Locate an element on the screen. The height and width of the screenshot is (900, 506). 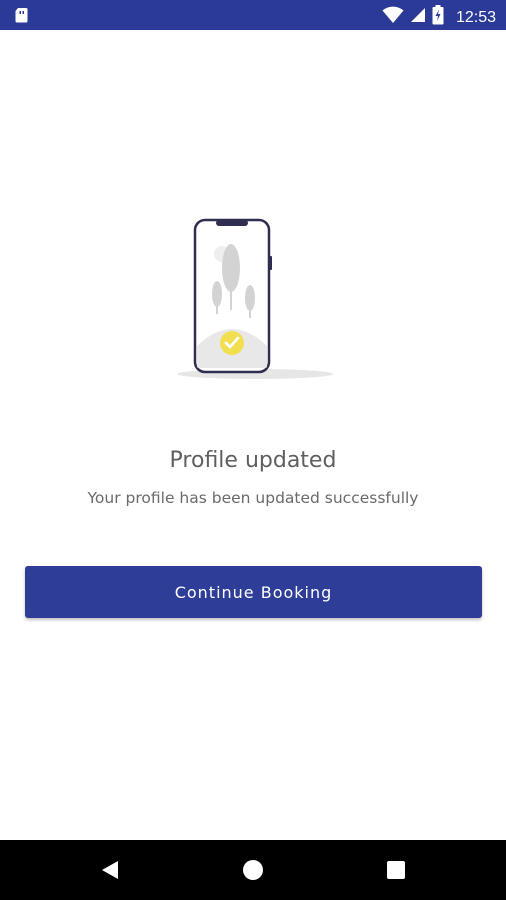
navigation-bar is located at coordinates (253, 870).